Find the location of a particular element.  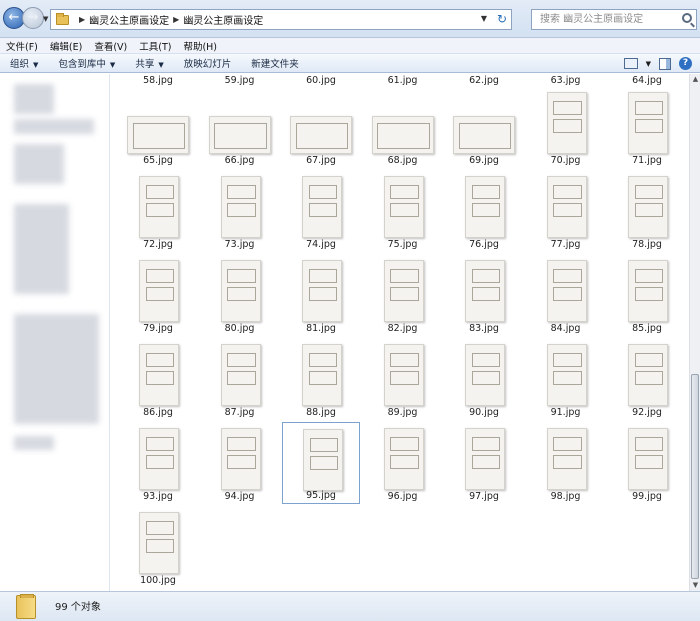

file-item: 91.jpg is located at coordinates (566, 379).